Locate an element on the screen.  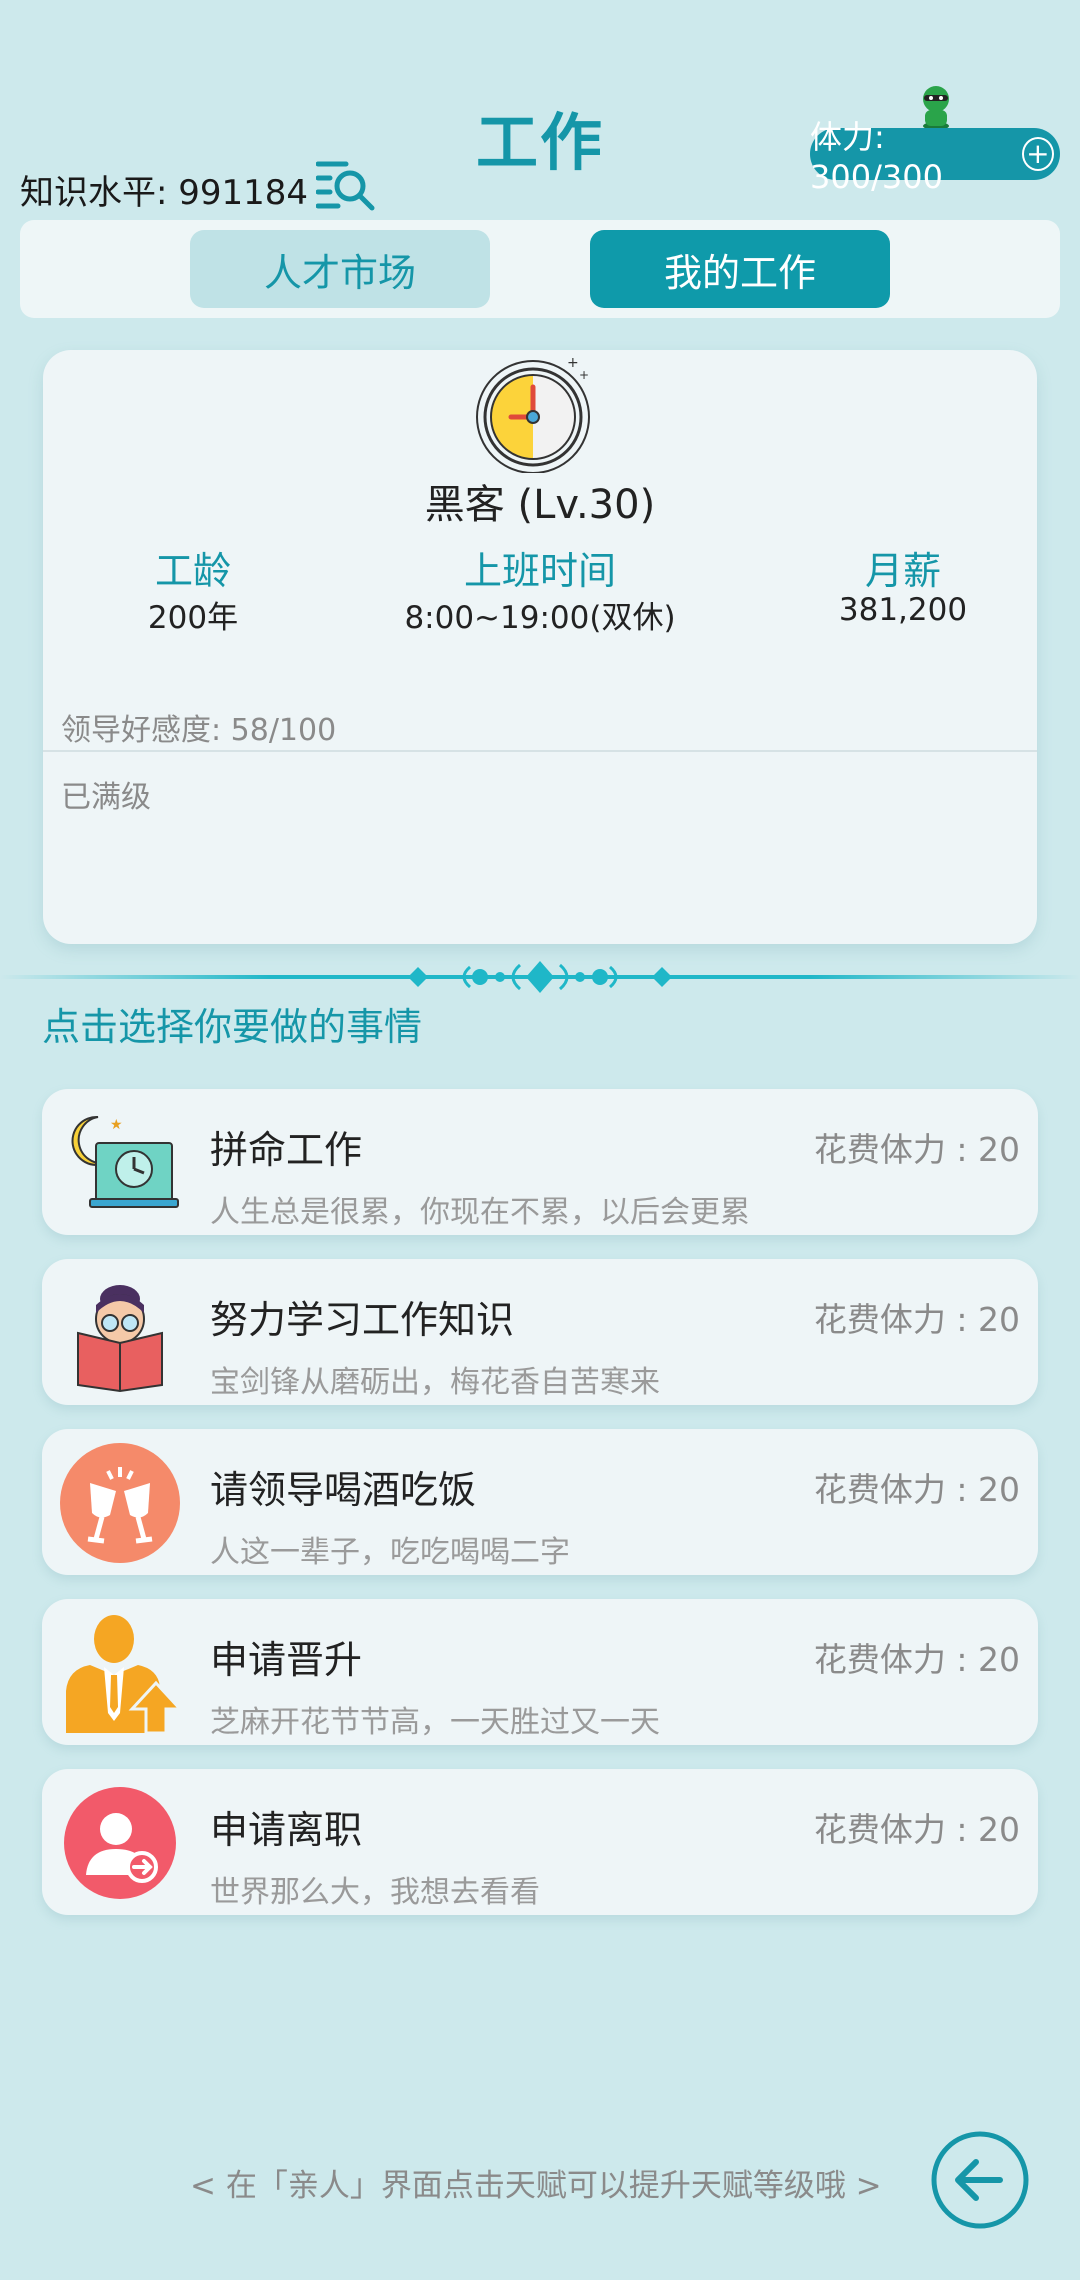
seniority-value: 200年 is located at coordinates (193, 618).